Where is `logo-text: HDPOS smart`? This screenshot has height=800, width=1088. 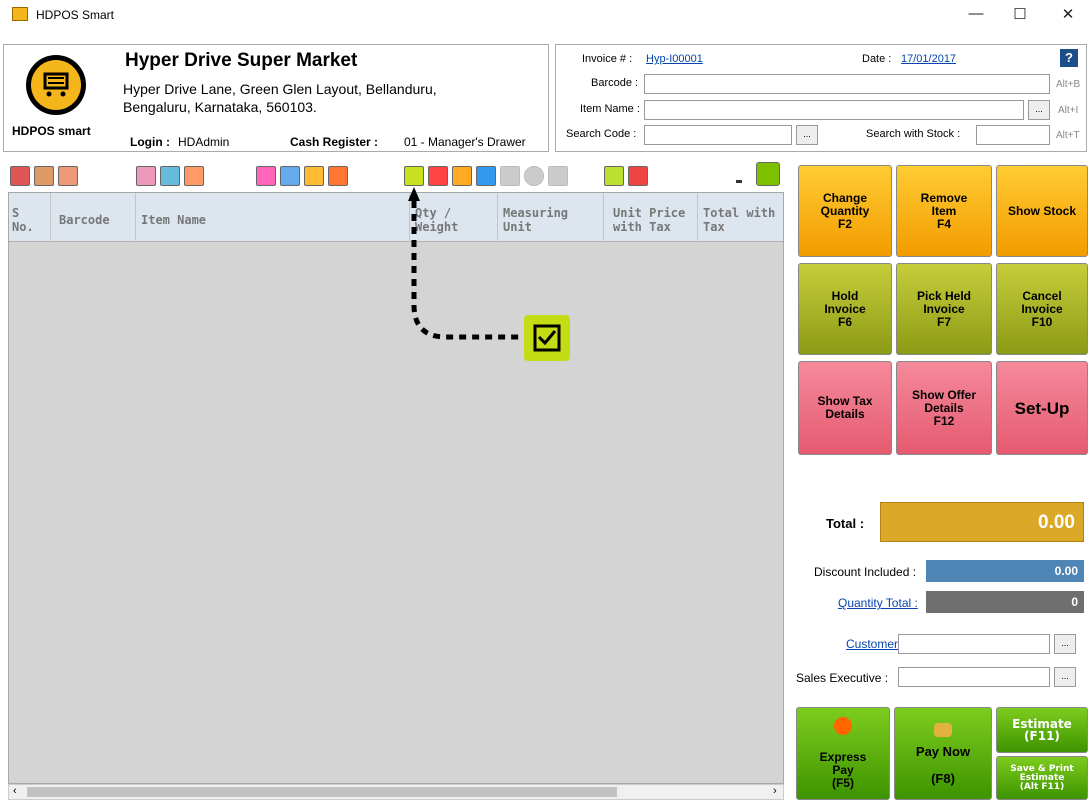
logo-text: HDPOS smart is located at coordinates (51, 131).